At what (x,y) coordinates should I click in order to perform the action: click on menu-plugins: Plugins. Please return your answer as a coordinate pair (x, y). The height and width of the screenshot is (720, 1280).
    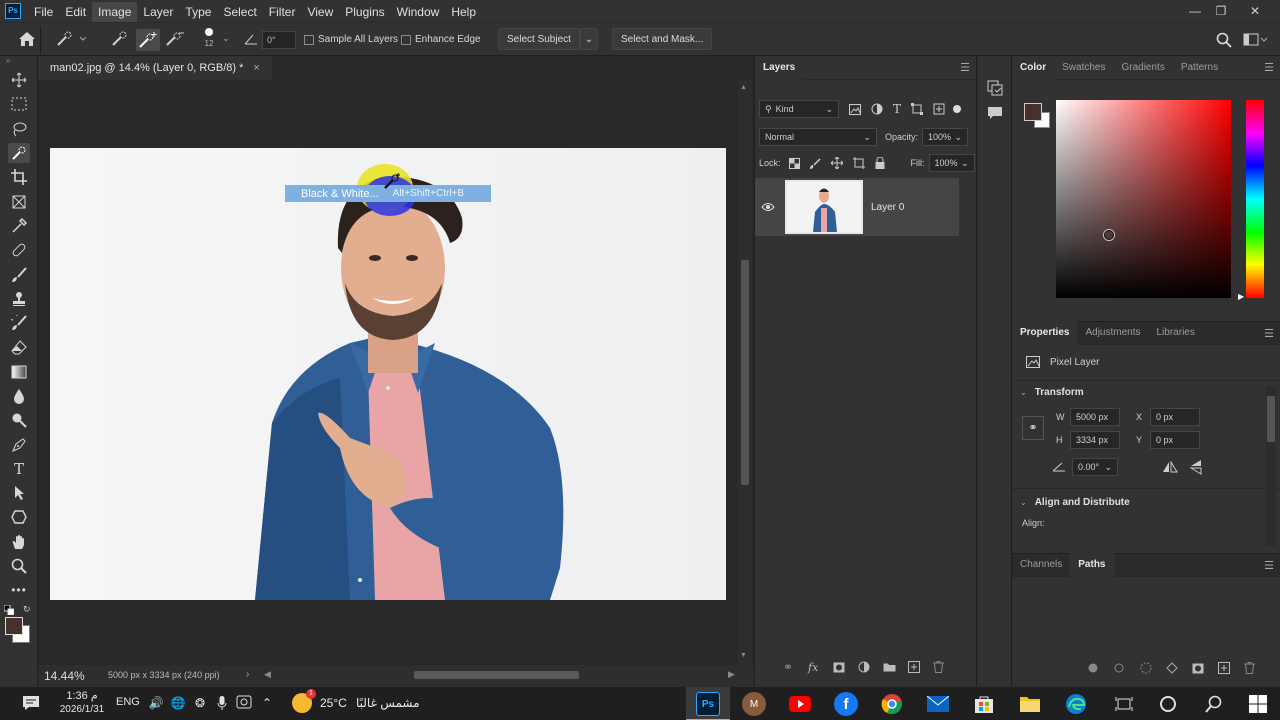
    Looking at the image, I should click on (364, 12).